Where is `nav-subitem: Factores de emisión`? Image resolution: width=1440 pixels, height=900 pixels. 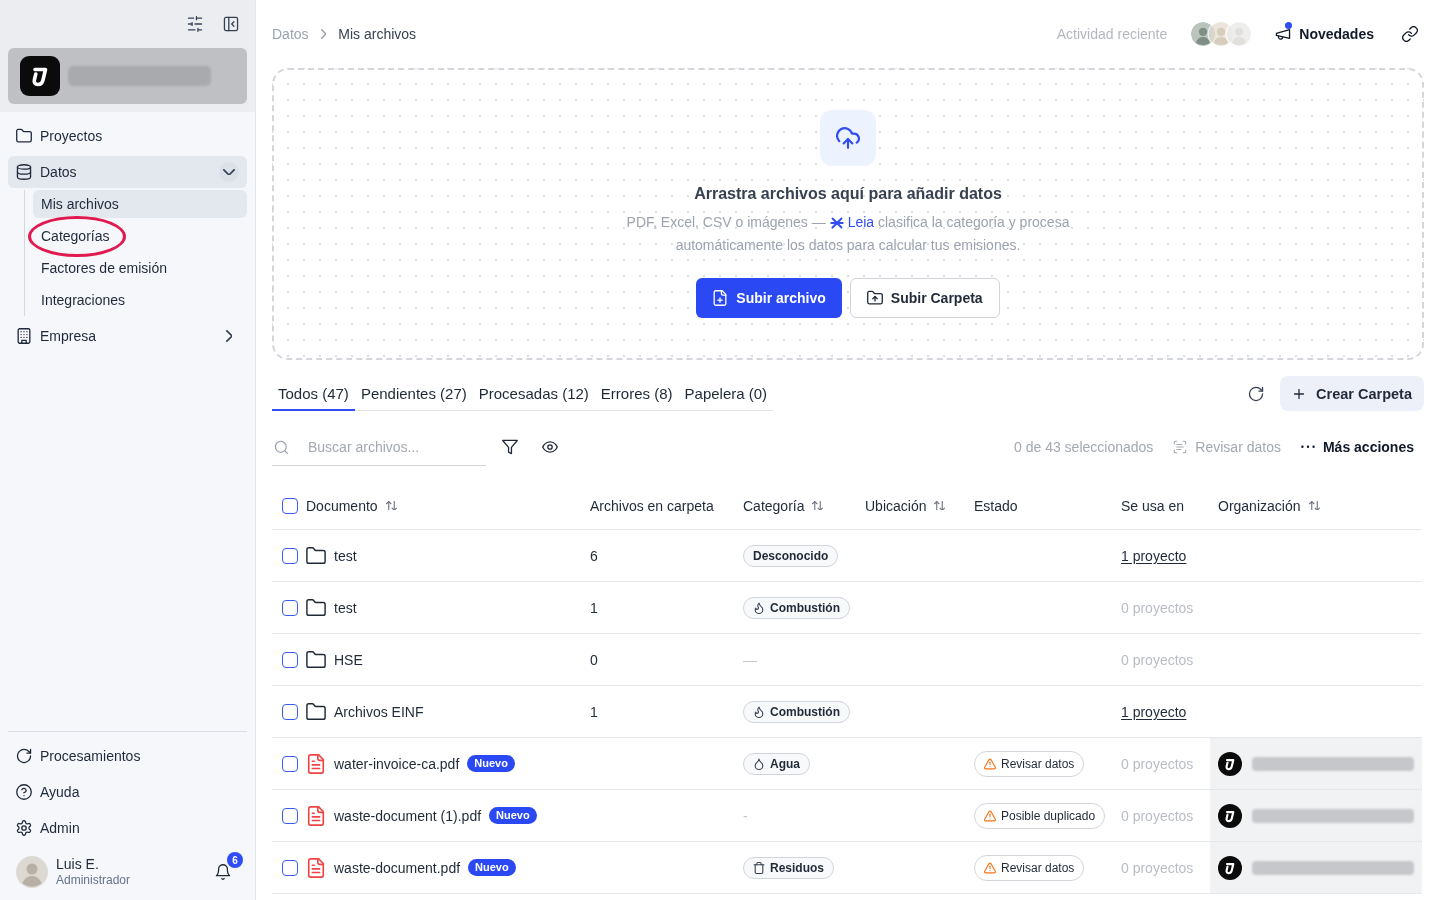
nav-subitem: Factores de emisión is located at coordinates (140, 268).